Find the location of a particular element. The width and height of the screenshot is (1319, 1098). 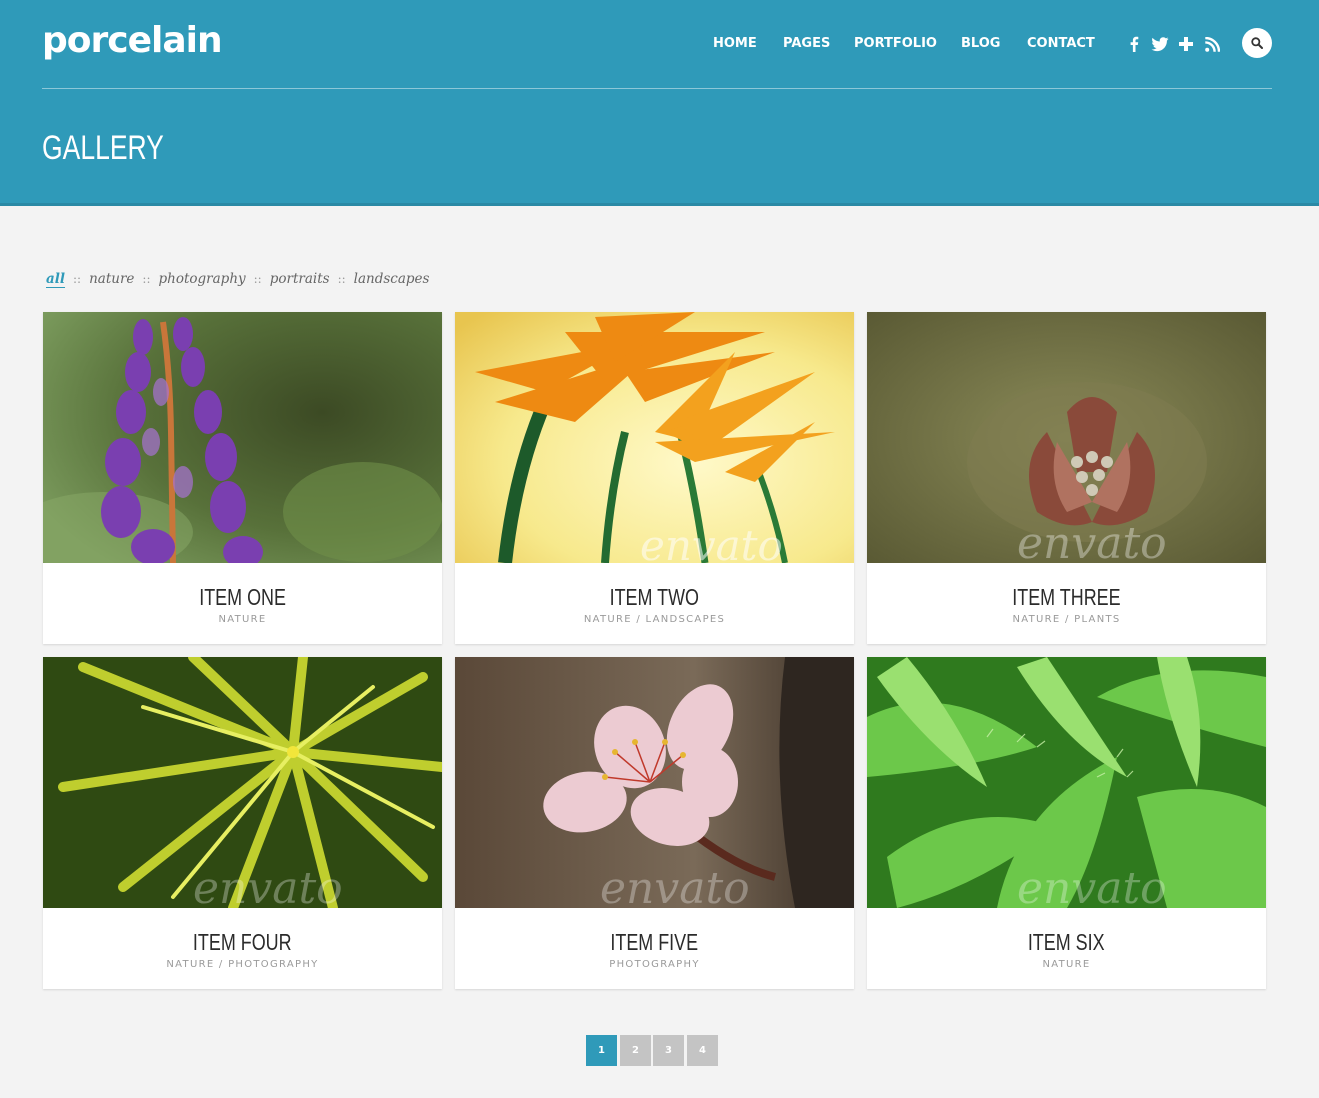

nav-home: HOME is located at coordinates (735, 44).